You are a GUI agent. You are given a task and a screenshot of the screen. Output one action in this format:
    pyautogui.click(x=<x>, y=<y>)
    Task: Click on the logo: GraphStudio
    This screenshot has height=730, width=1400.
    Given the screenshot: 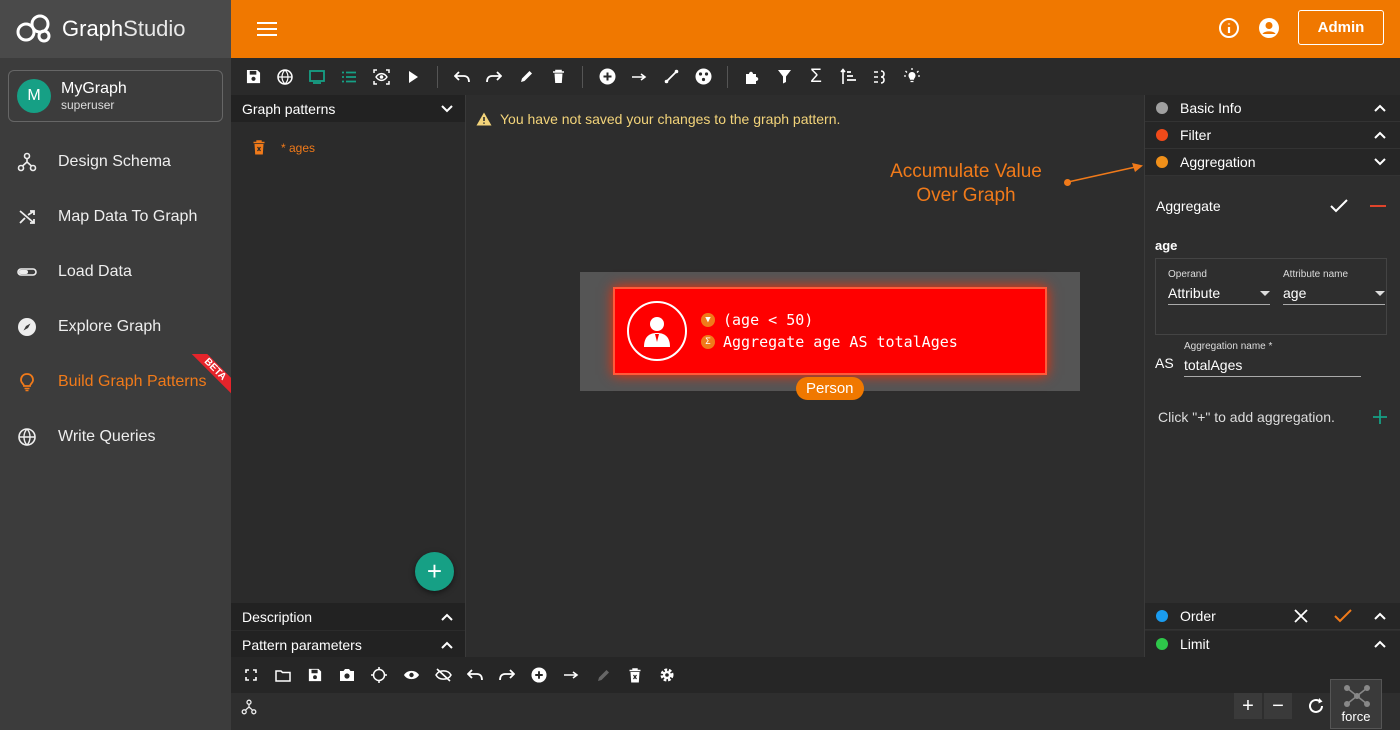 What is the action you would take?
    pyautogui.click(x=115, y=29)
    